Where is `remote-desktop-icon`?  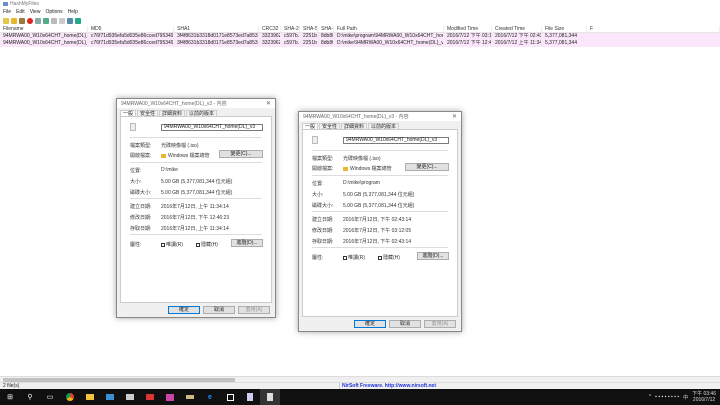 remote-desktop-icon is located at coordinates (110, 397).